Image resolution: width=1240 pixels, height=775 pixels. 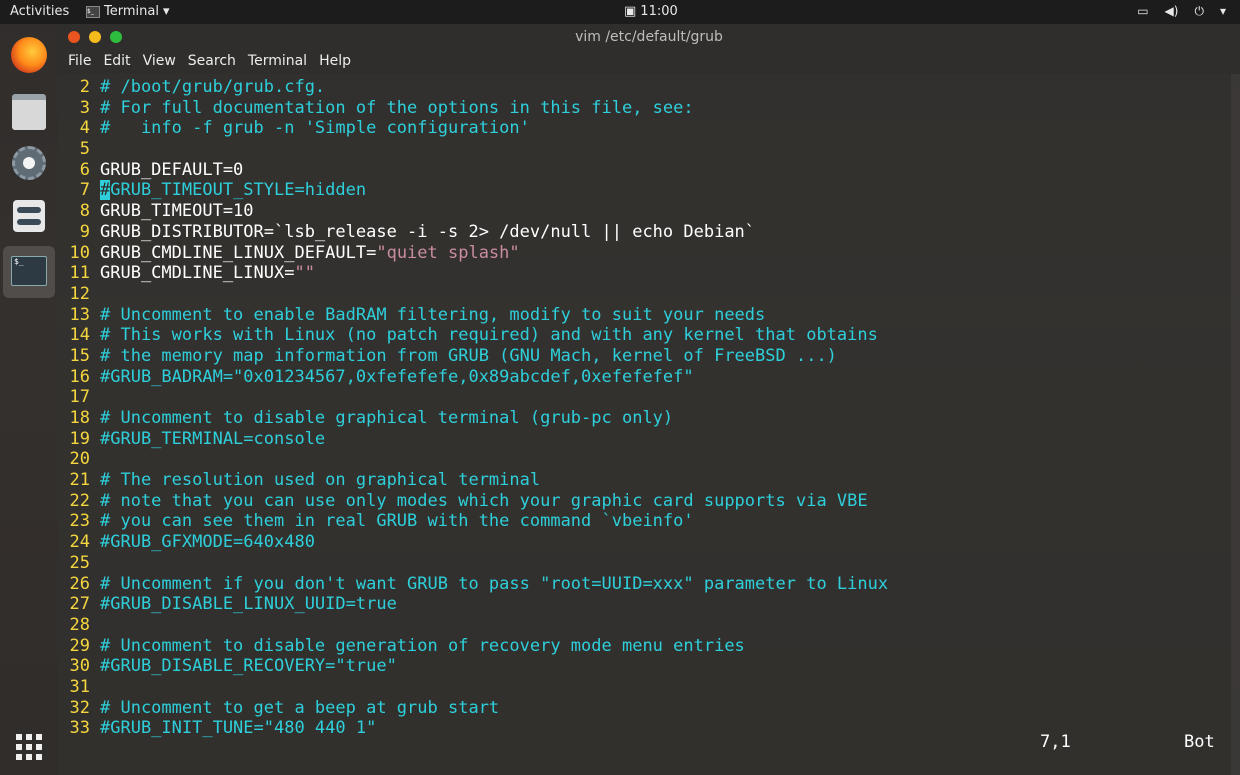 I want to click on line-number: 4, so click(x=84, y=128).